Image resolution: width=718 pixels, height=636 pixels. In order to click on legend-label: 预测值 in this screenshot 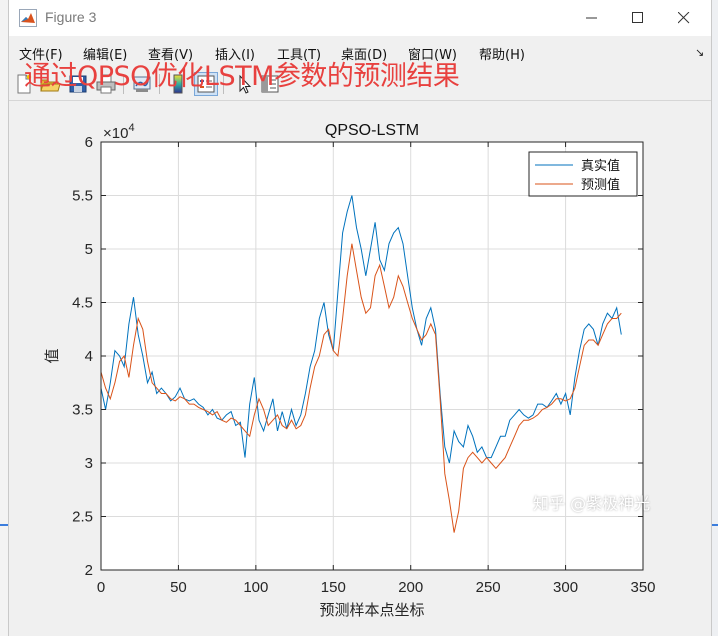, I will do `click(600, 185)`.